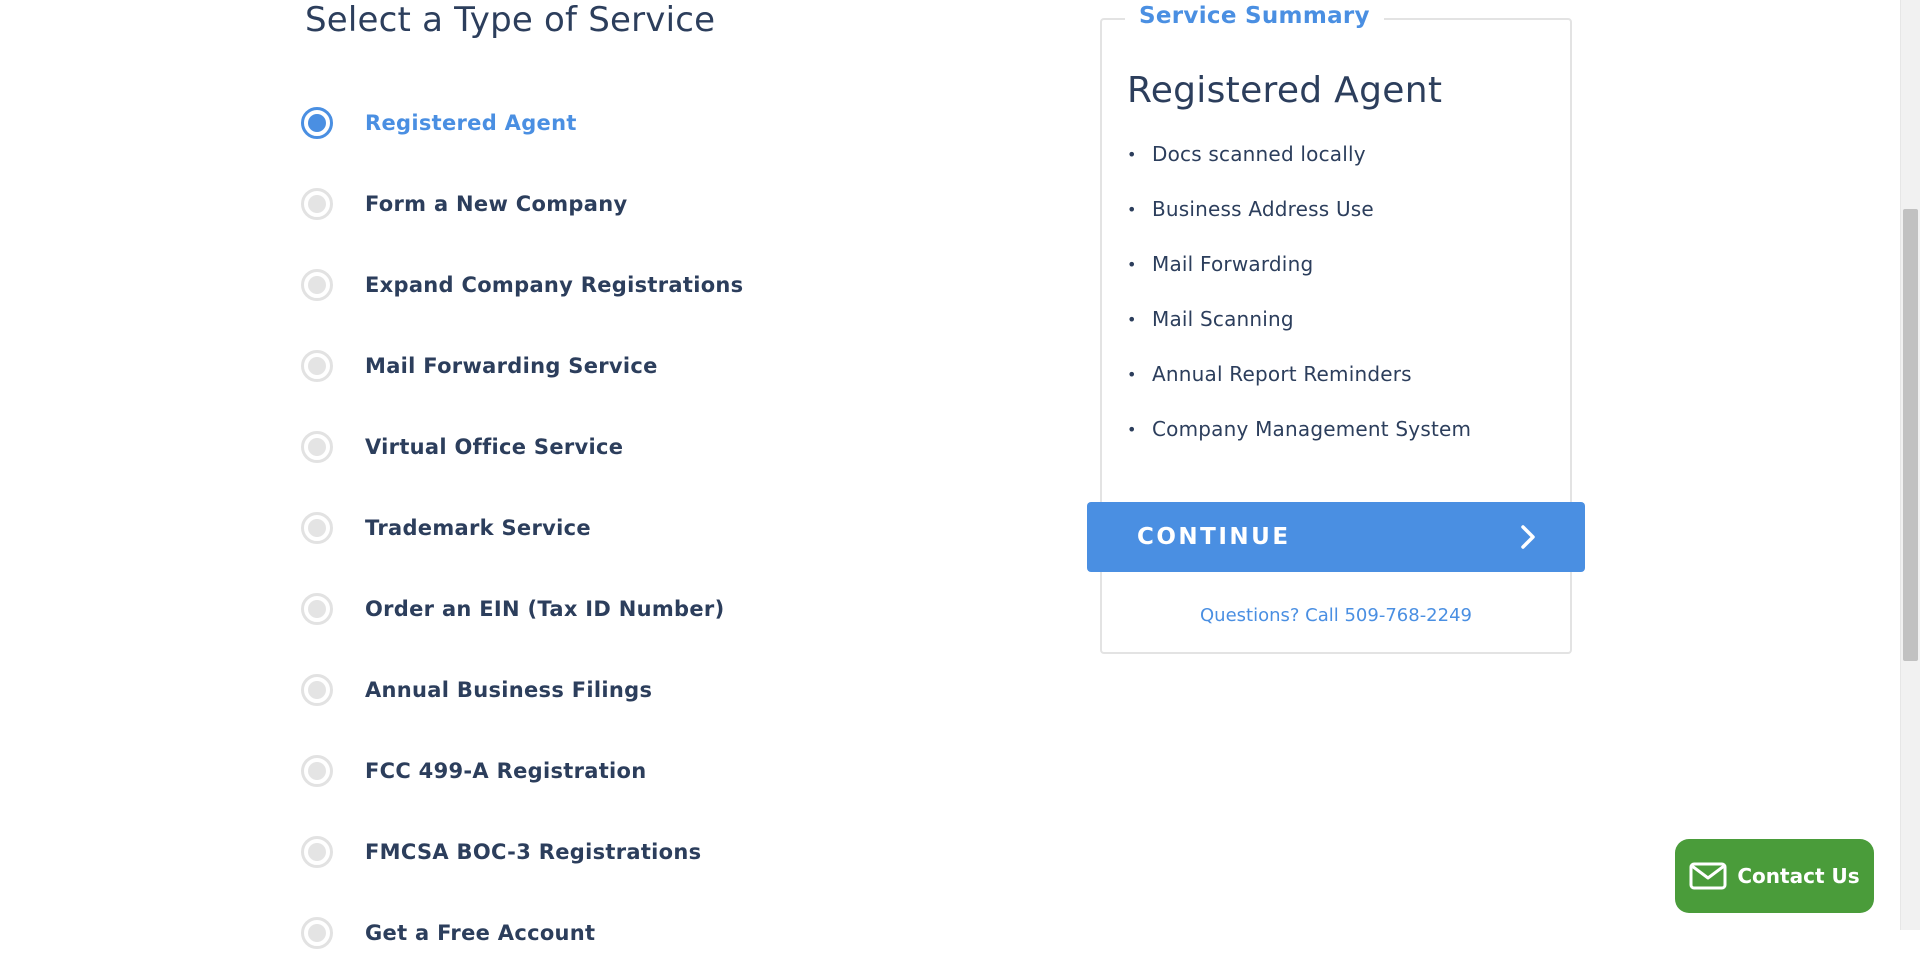 Image resolution: width=1920 pixels, height=973 pixels. I want to click on page-title: Select a Type of Service, so click(510, 20).